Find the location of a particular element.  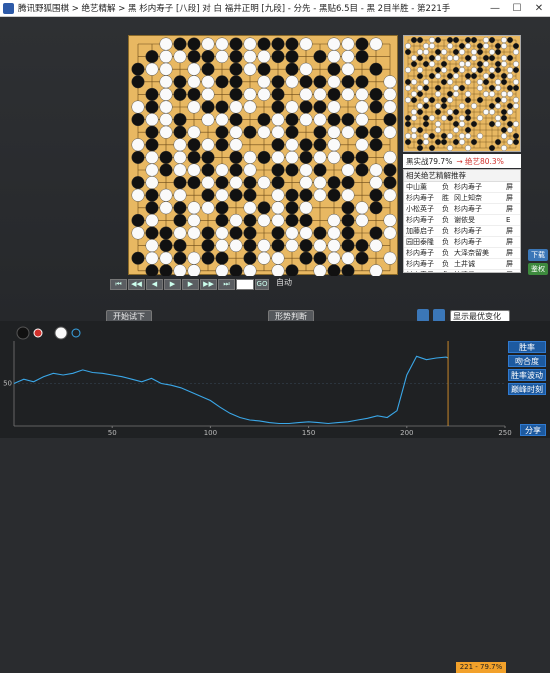

related-row: 杉内寿子胜冈上知奈 屏 is located at coordinates (462, 198).